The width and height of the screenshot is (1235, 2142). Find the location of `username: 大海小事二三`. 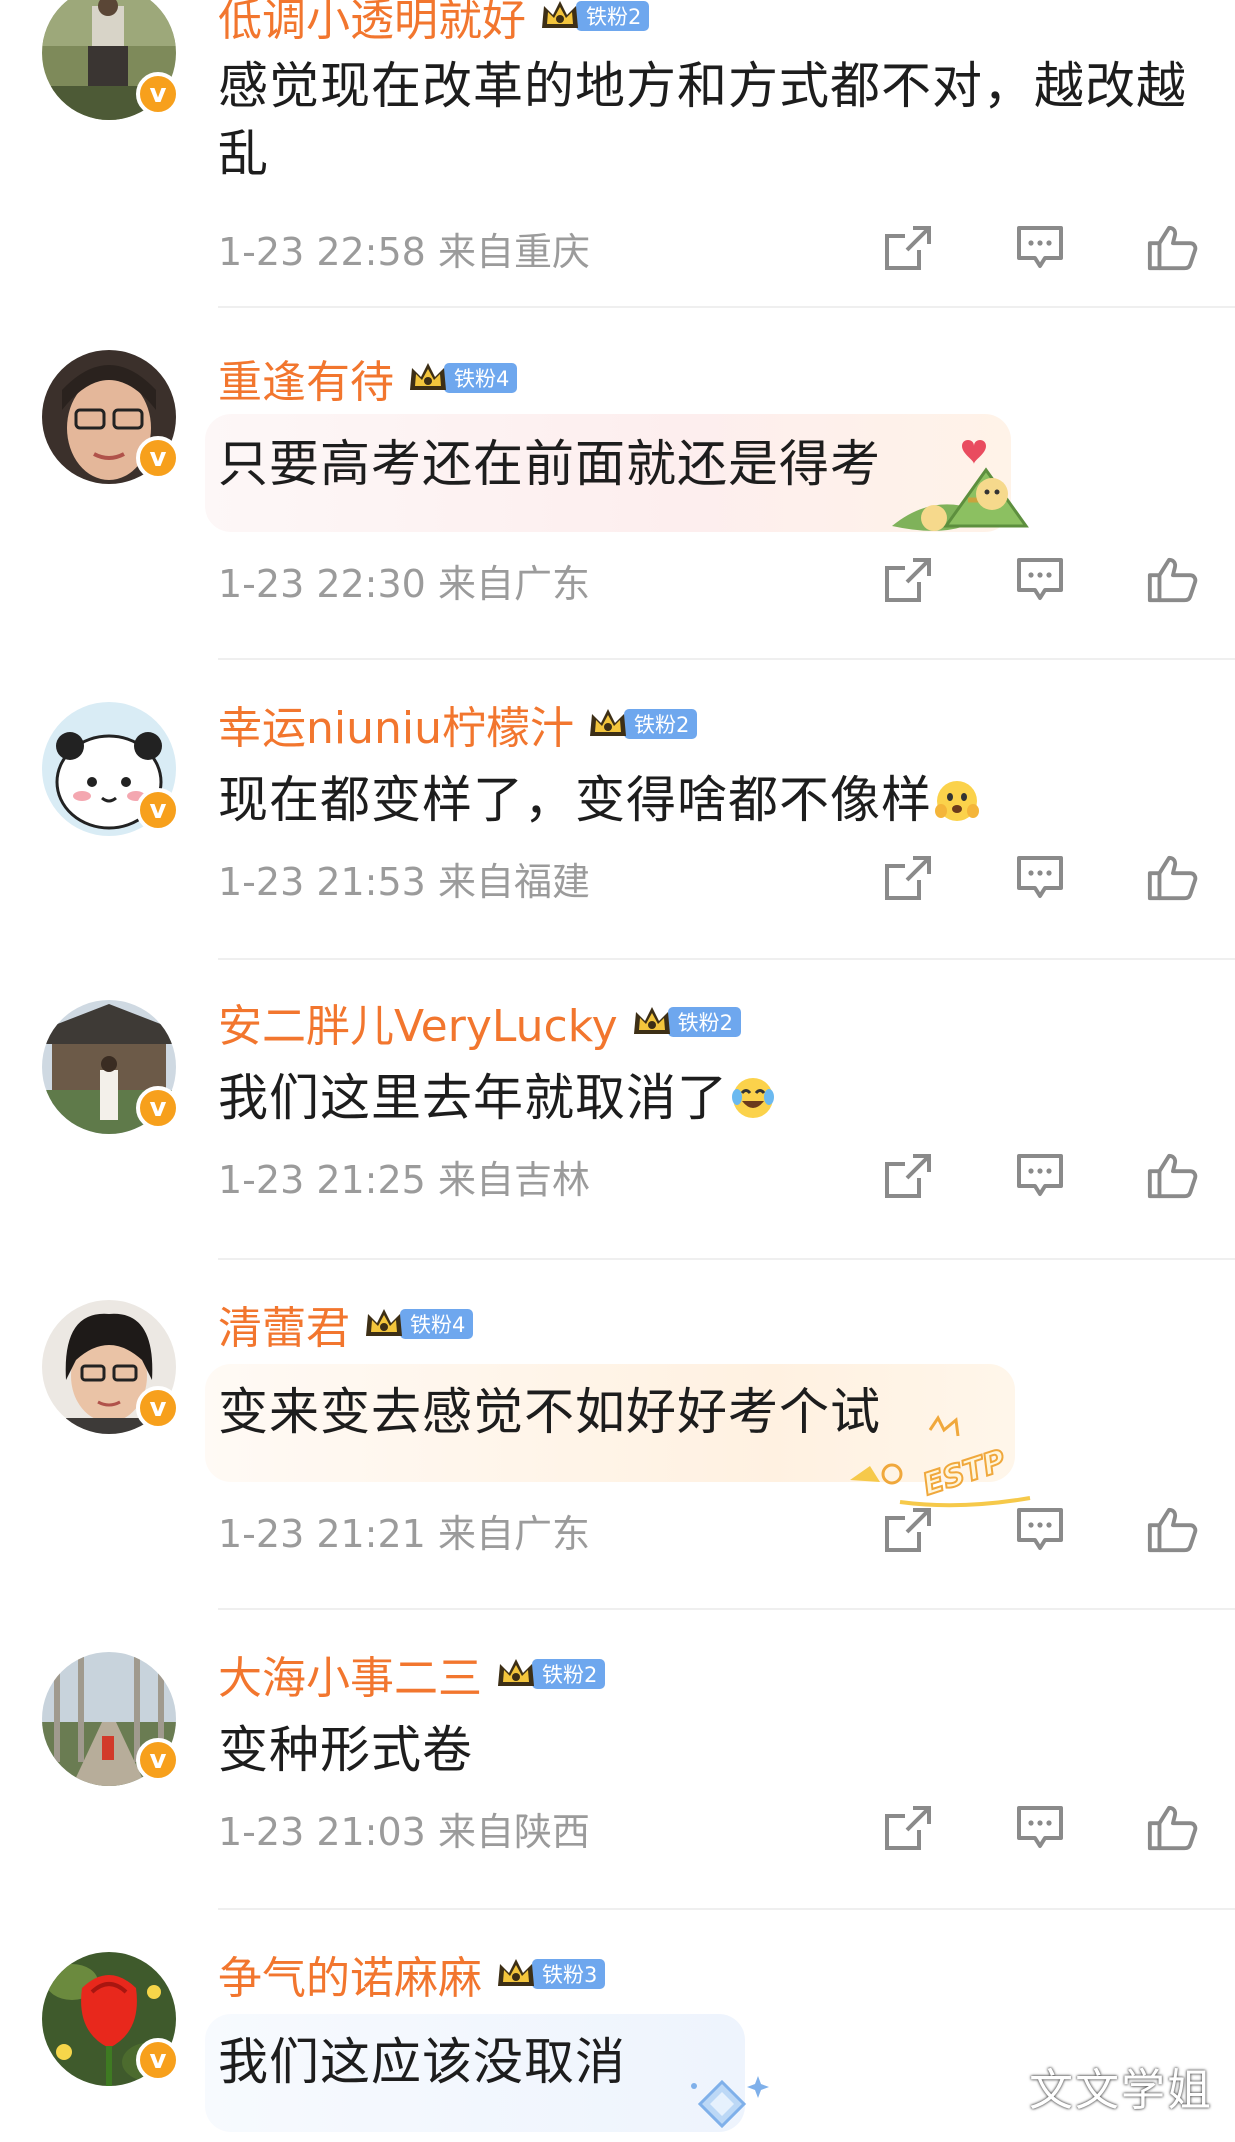

username: 大海小事二三 is located at coordinates (350, 1674).